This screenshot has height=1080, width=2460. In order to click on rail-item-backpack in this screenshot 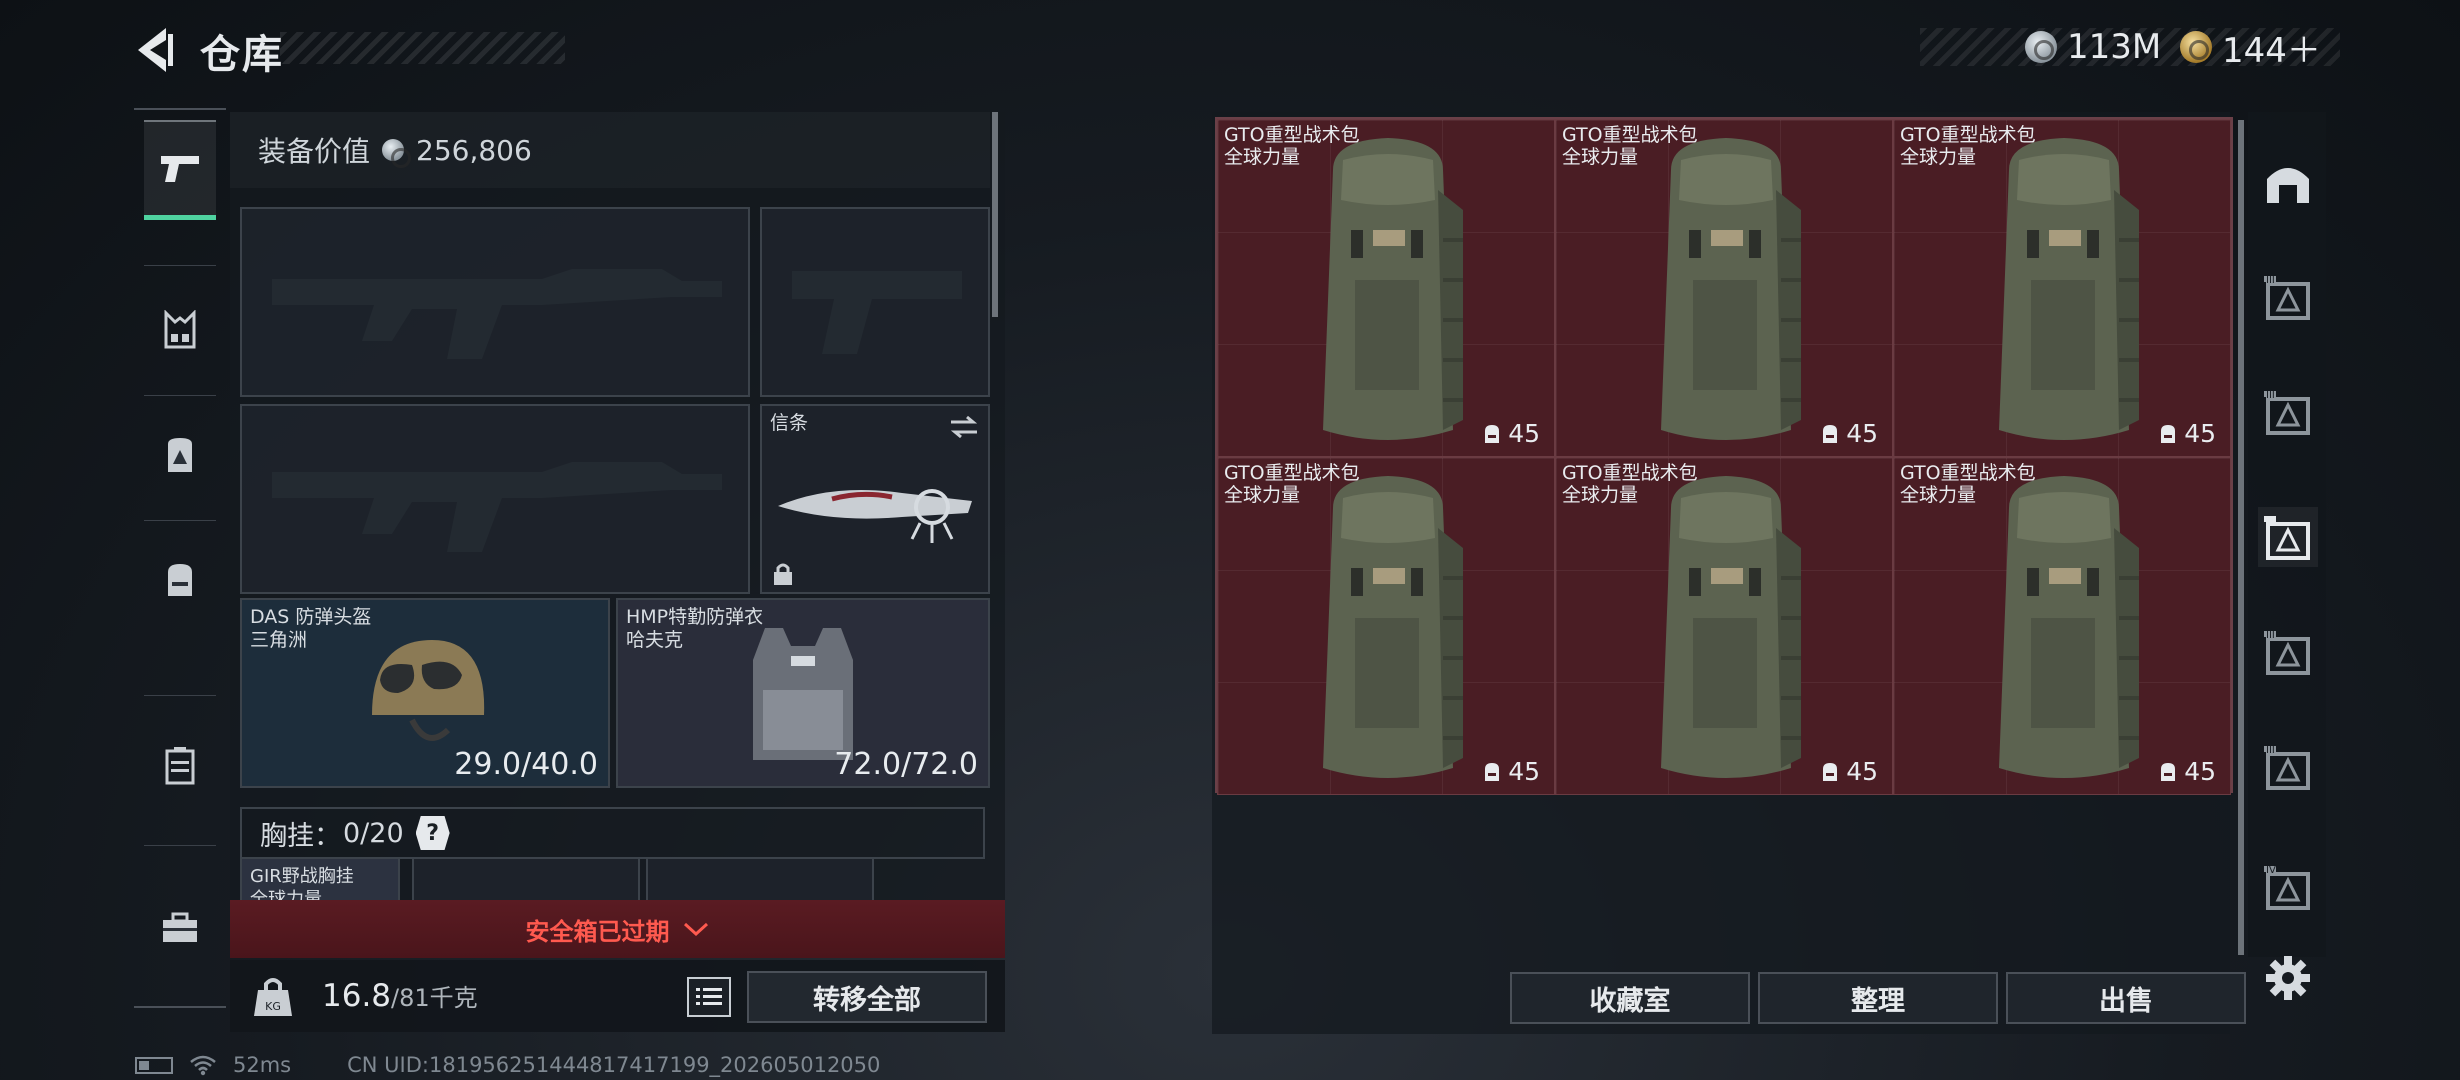, I will do `click(180, 580)`.